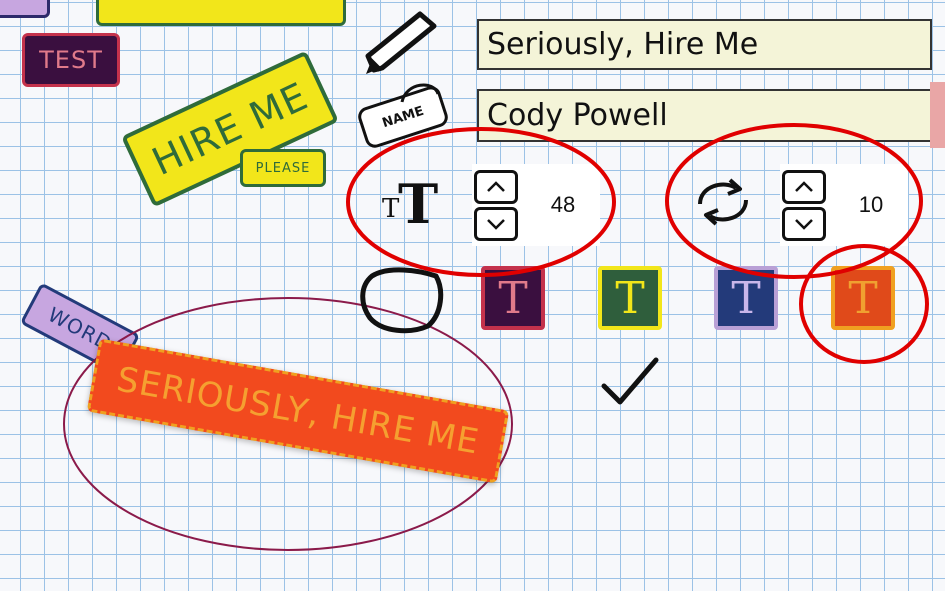 The width and height of the screenshot is (945, 591). What do you see at coordinates (402, 44) in the screenshot?
I see `pencil-icon` at bounding box center [402, 44].